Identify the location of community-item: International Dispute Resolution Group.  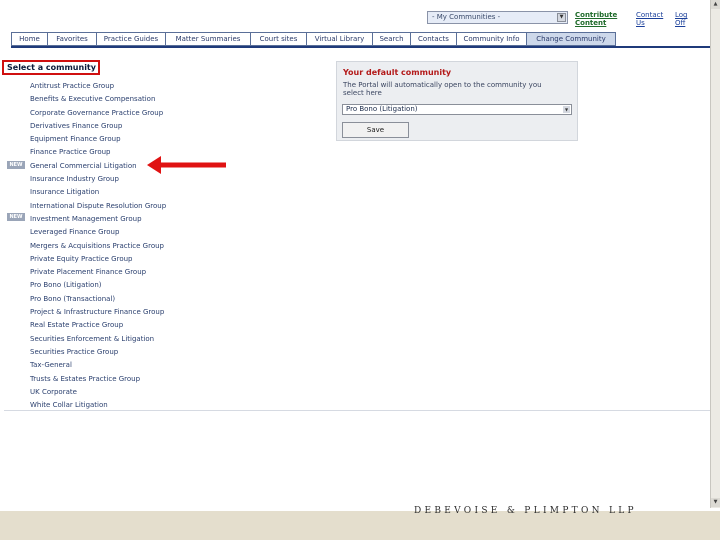
(98, 206).